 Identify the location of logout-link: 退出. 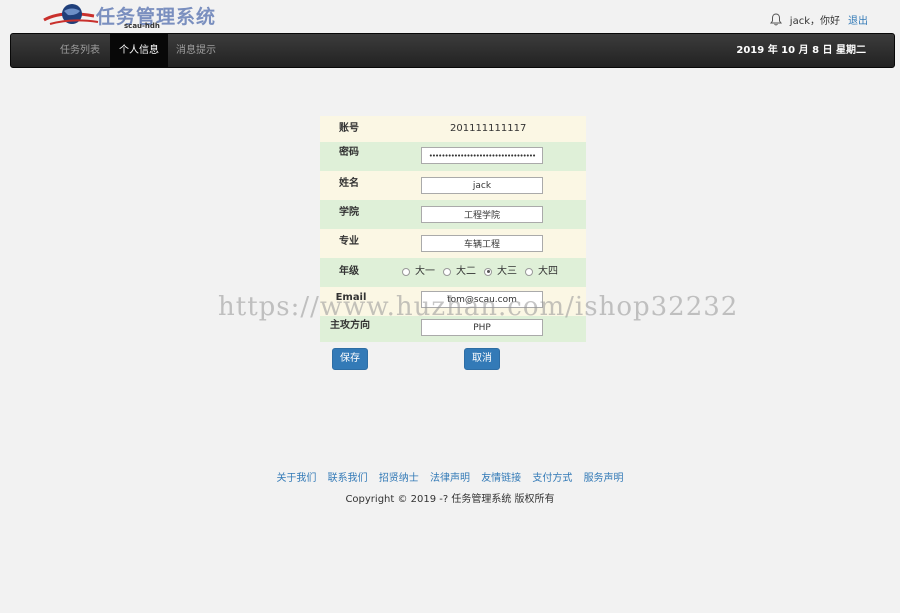
(858, 19).